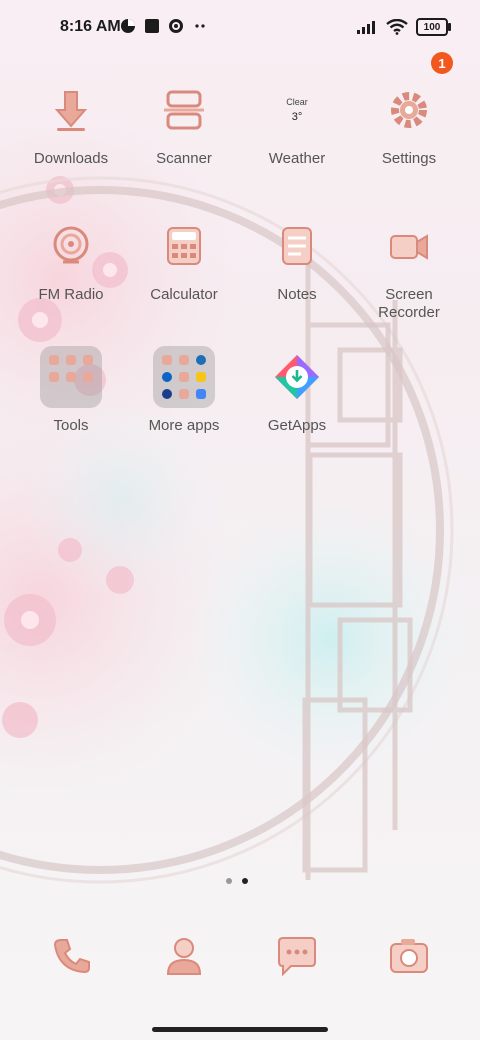 This screenshot has height=1040, width=480. I want to click on app-scanner: Scanner, so click(184, 123).